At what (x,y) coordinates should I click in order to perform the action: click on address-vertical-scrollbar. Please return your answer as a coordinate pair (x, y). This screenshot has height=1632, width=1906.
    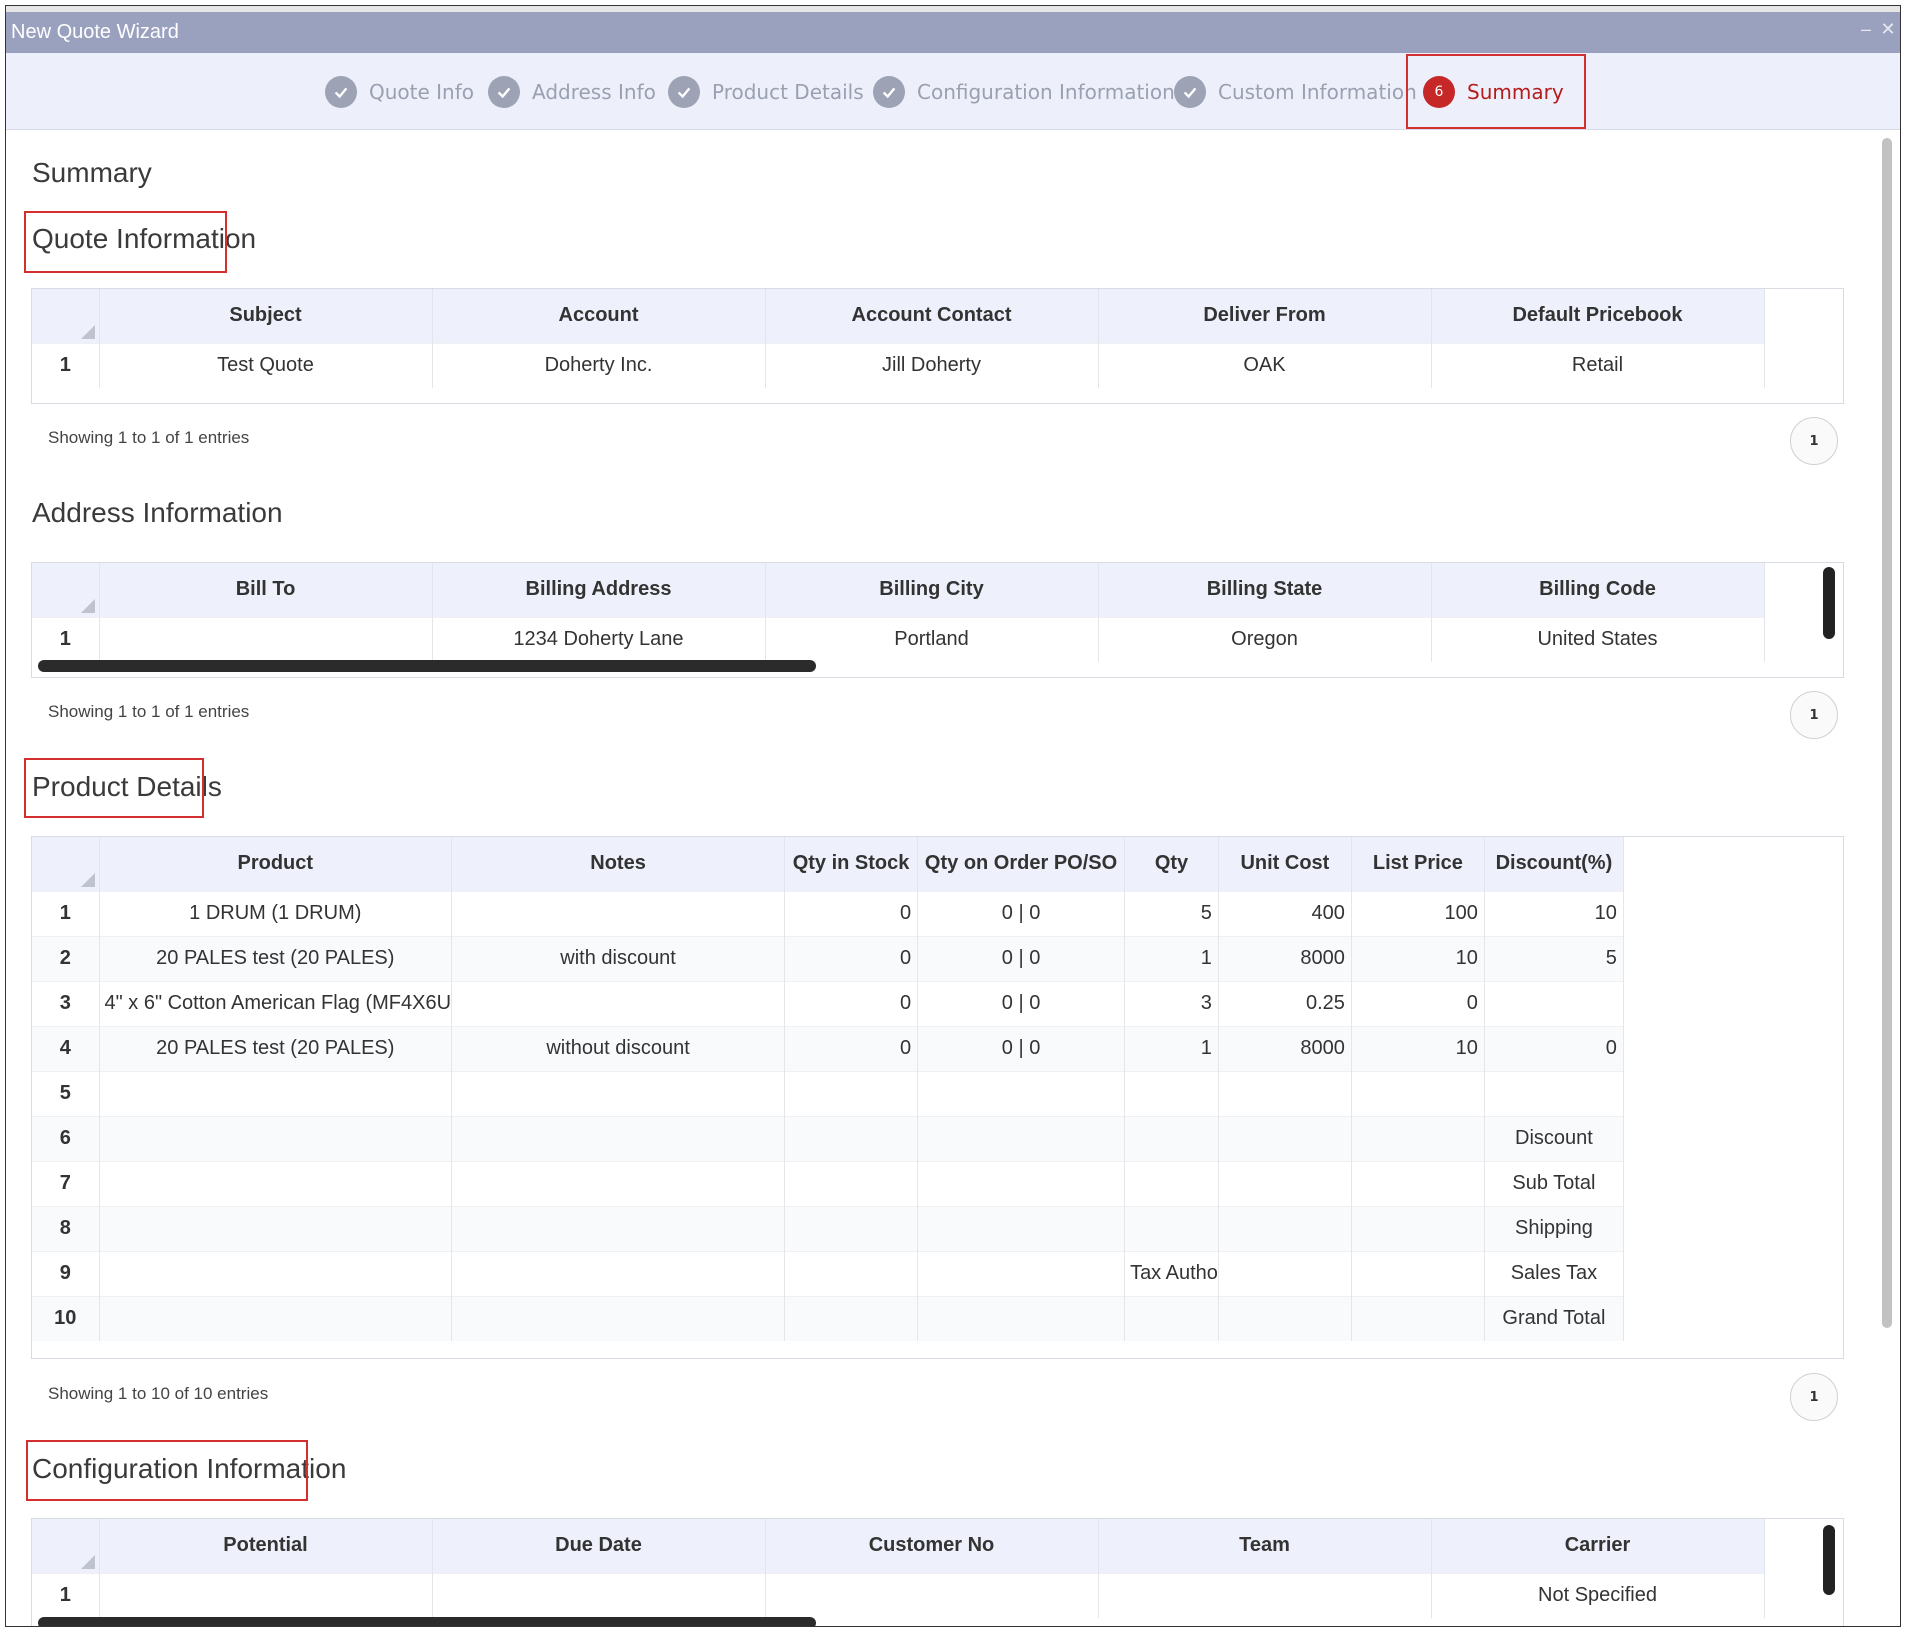
    Looking at the image, I should click on (1829, 603).